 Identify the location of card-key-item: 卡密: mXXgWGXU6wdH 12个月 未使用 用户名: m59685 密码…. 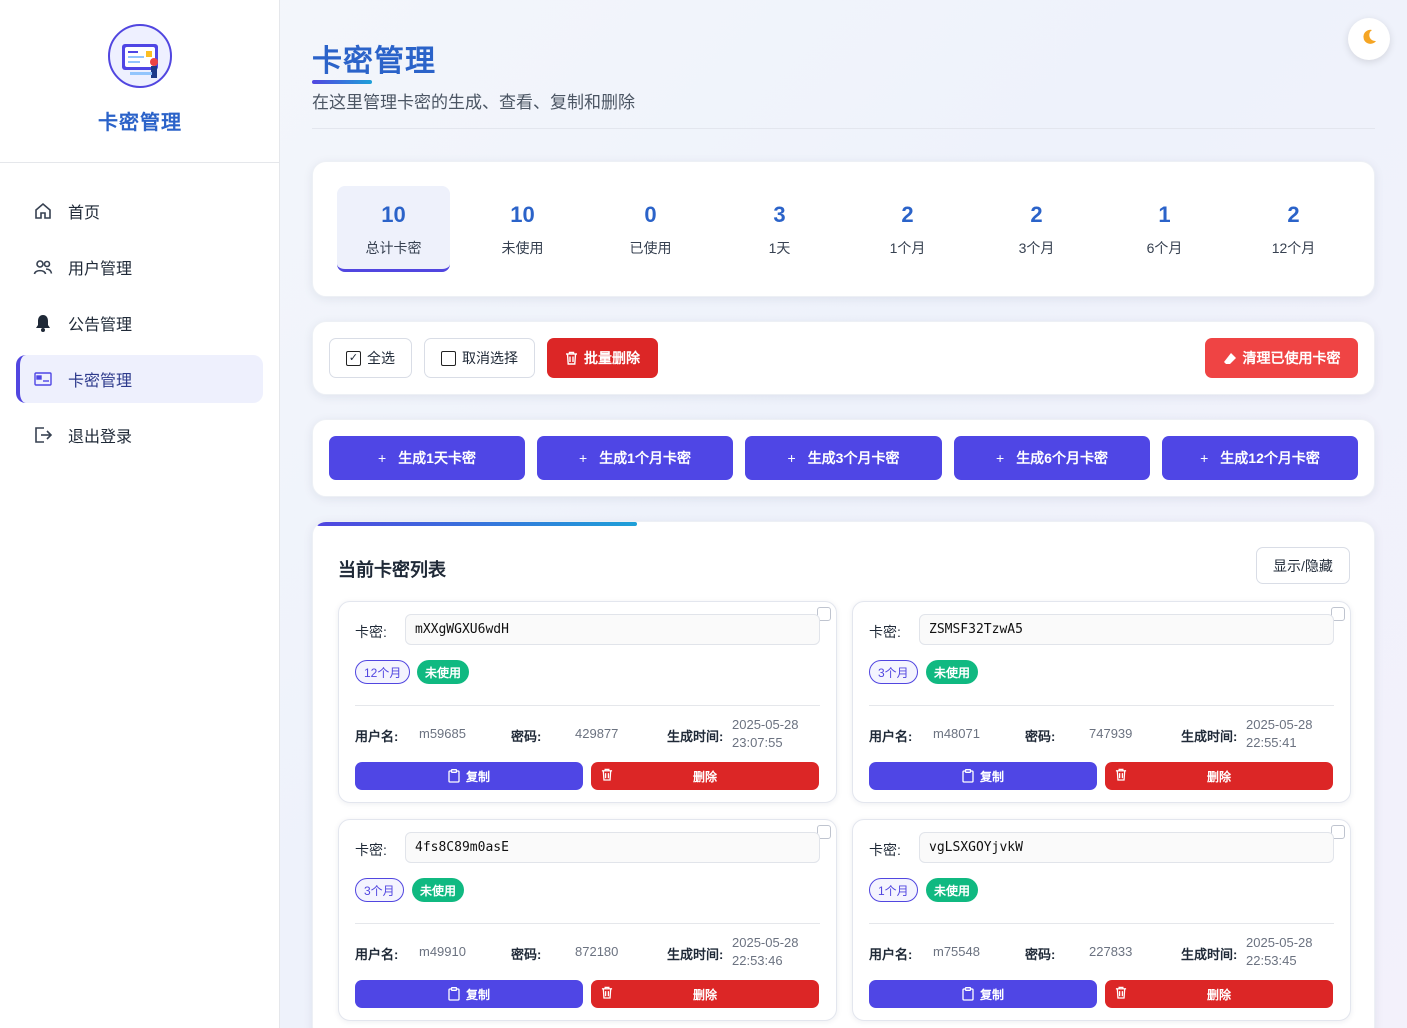
(587, 702).